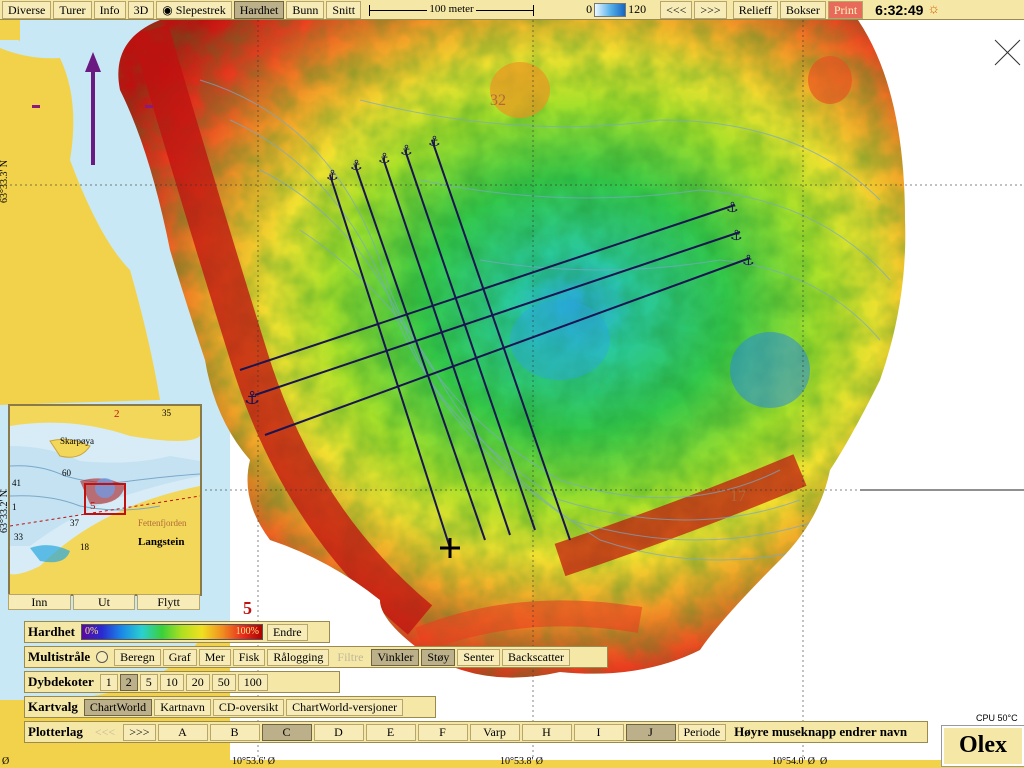 The height and width of the screenshot is (768, 1024). What do you see at coordinates (247, 631) in the screenshot?
I see `hardness-max: 100%` at bounding box center [247, 631].